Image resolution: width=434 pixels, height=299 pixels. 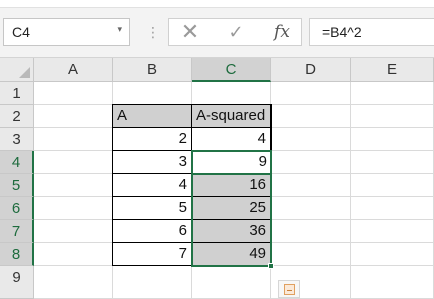 What do you see at coordinates (231, 208) in the screenshot?
I see `cell-c6: 25` at bounding box center [231, 208].